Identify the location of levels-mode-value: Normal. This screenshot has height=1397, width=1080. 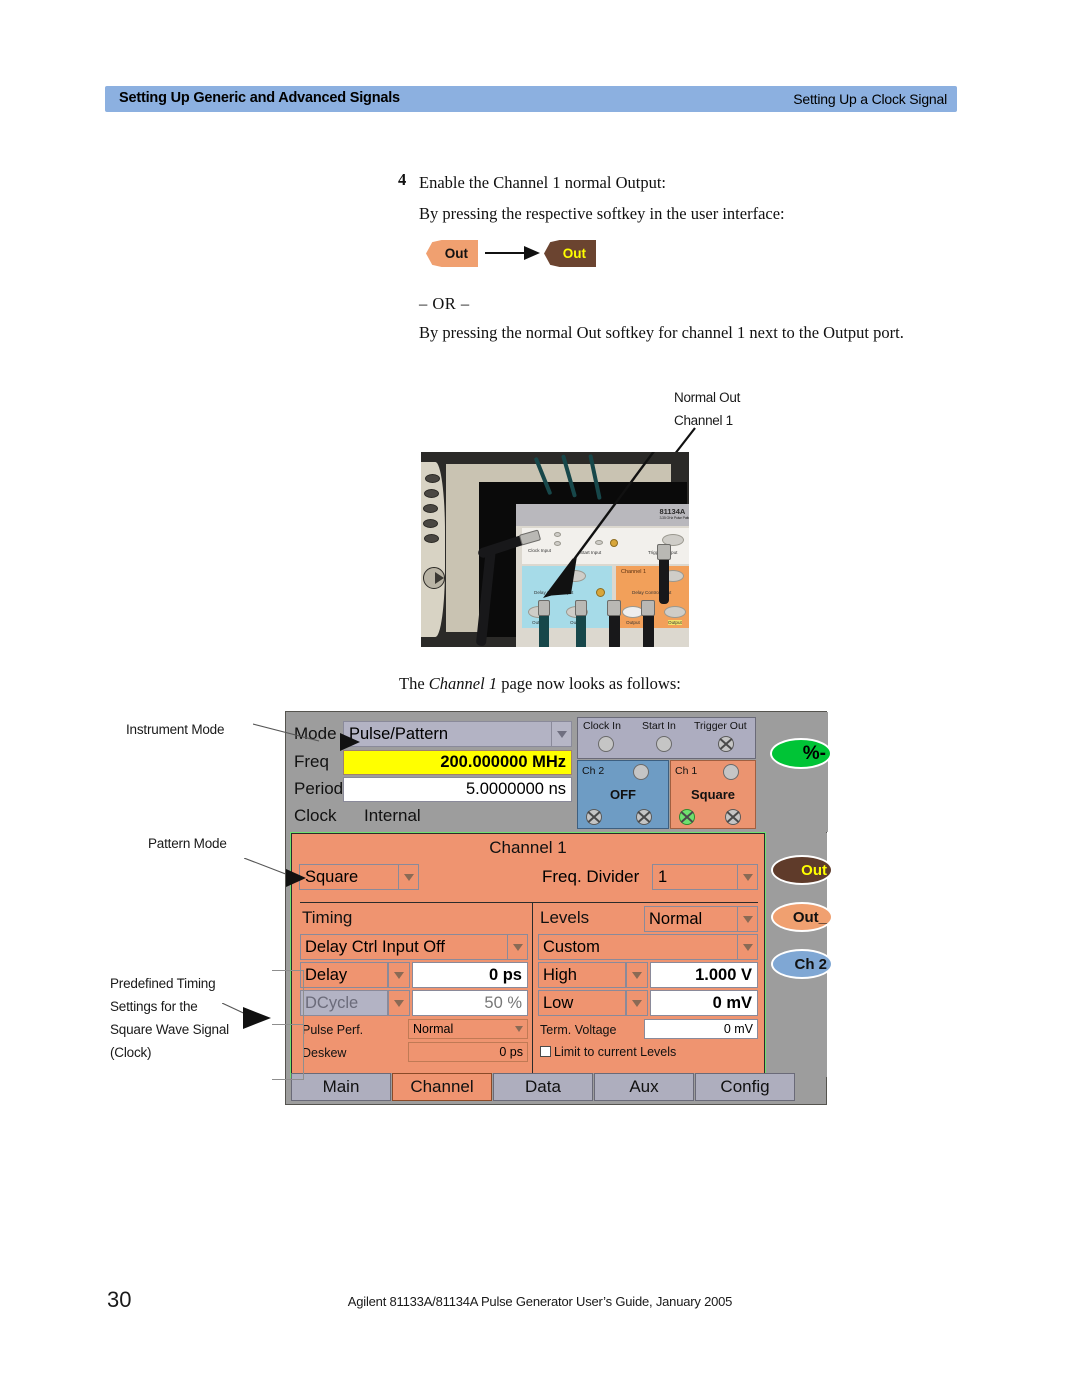
(676, 918).